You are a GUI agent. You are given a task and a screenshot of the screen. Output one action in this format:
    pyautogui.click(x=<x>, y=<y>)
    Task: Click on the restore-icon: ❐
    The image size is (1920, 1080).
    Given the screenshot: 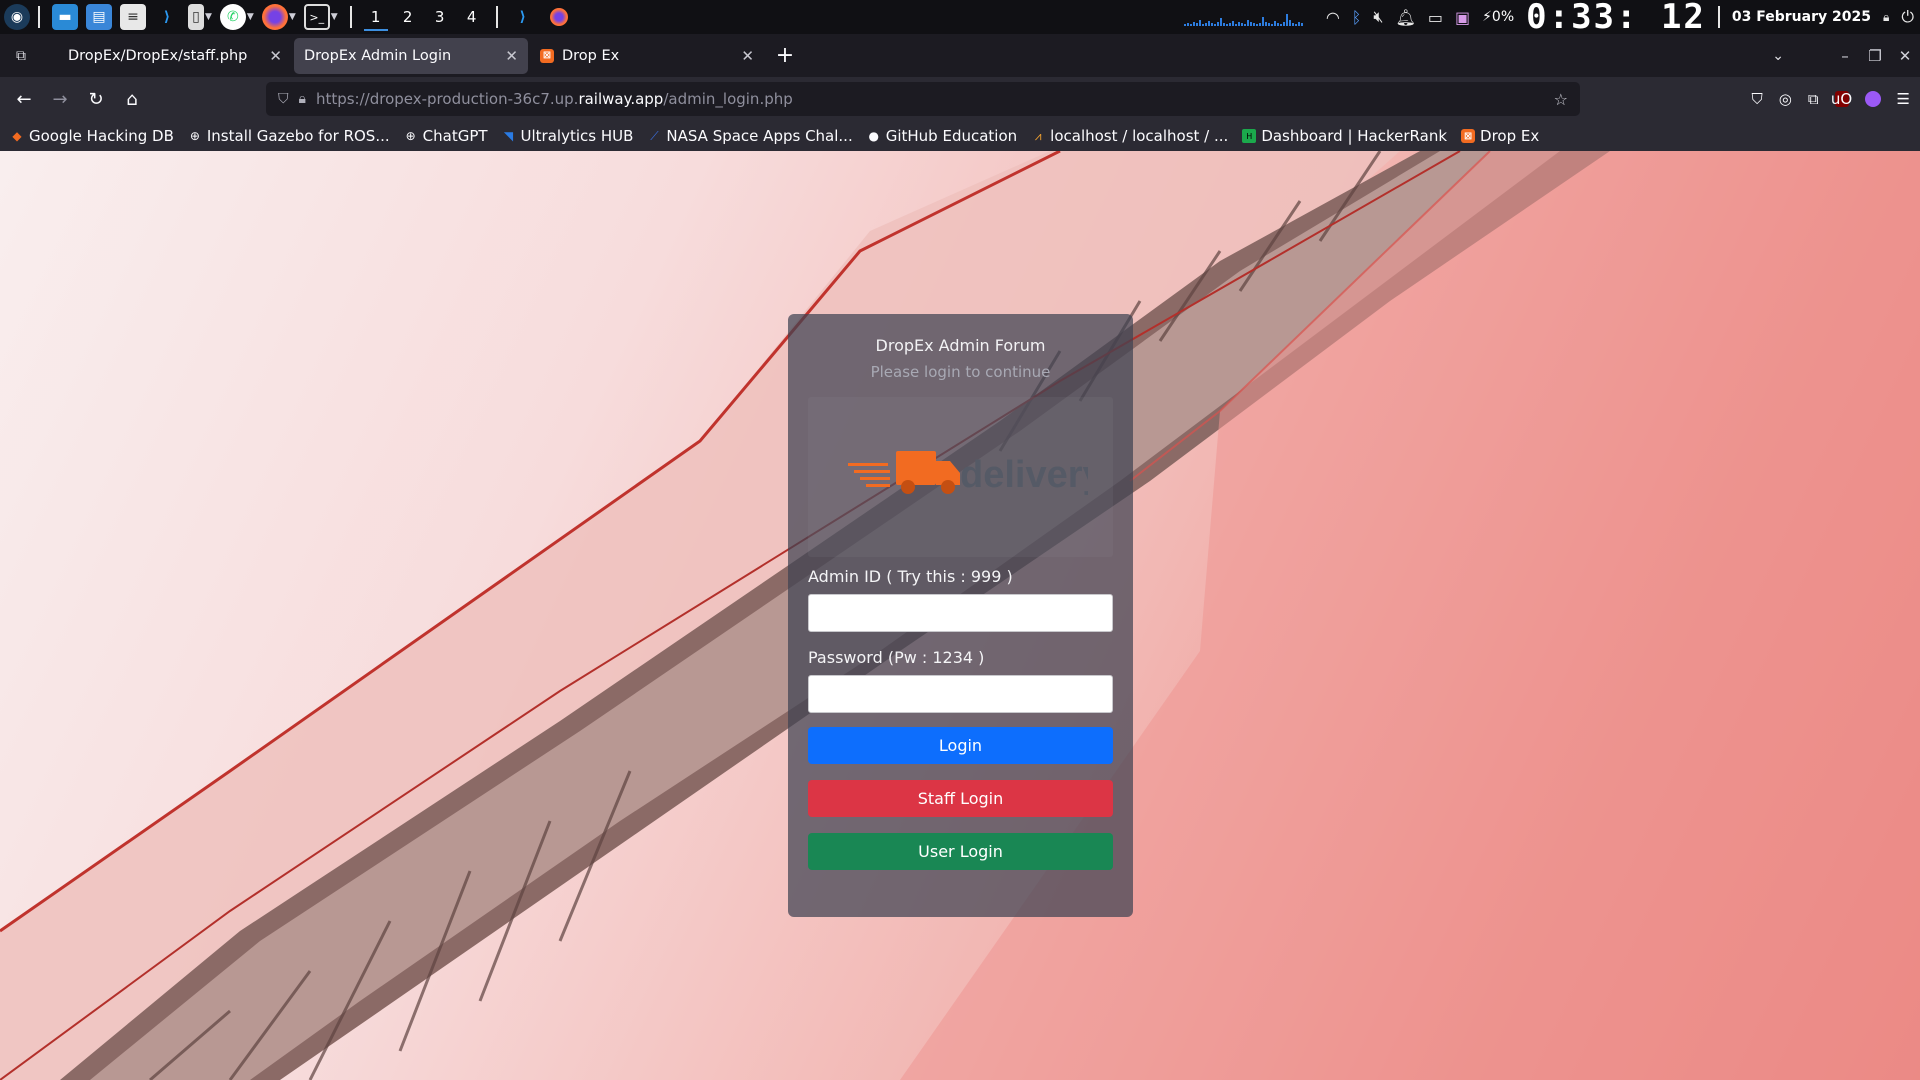 What is the action you would take?
    pyautogui.click(x=1875, y=56)
    